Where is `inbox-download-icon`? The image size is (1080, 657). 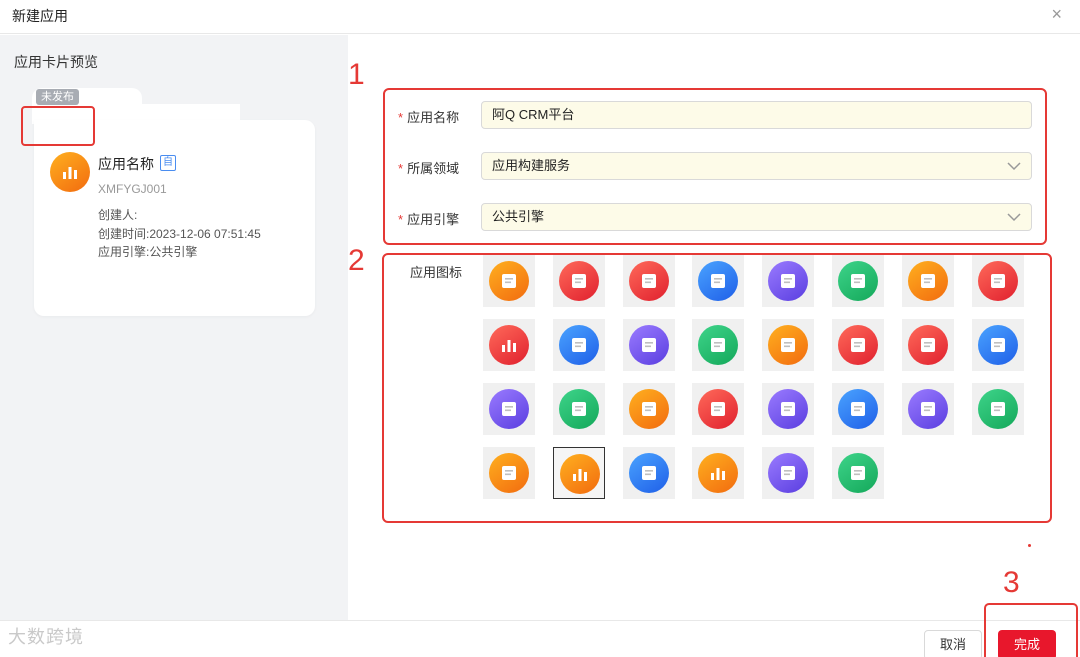 inbox-download-icon is located at coordinates (997, 281).